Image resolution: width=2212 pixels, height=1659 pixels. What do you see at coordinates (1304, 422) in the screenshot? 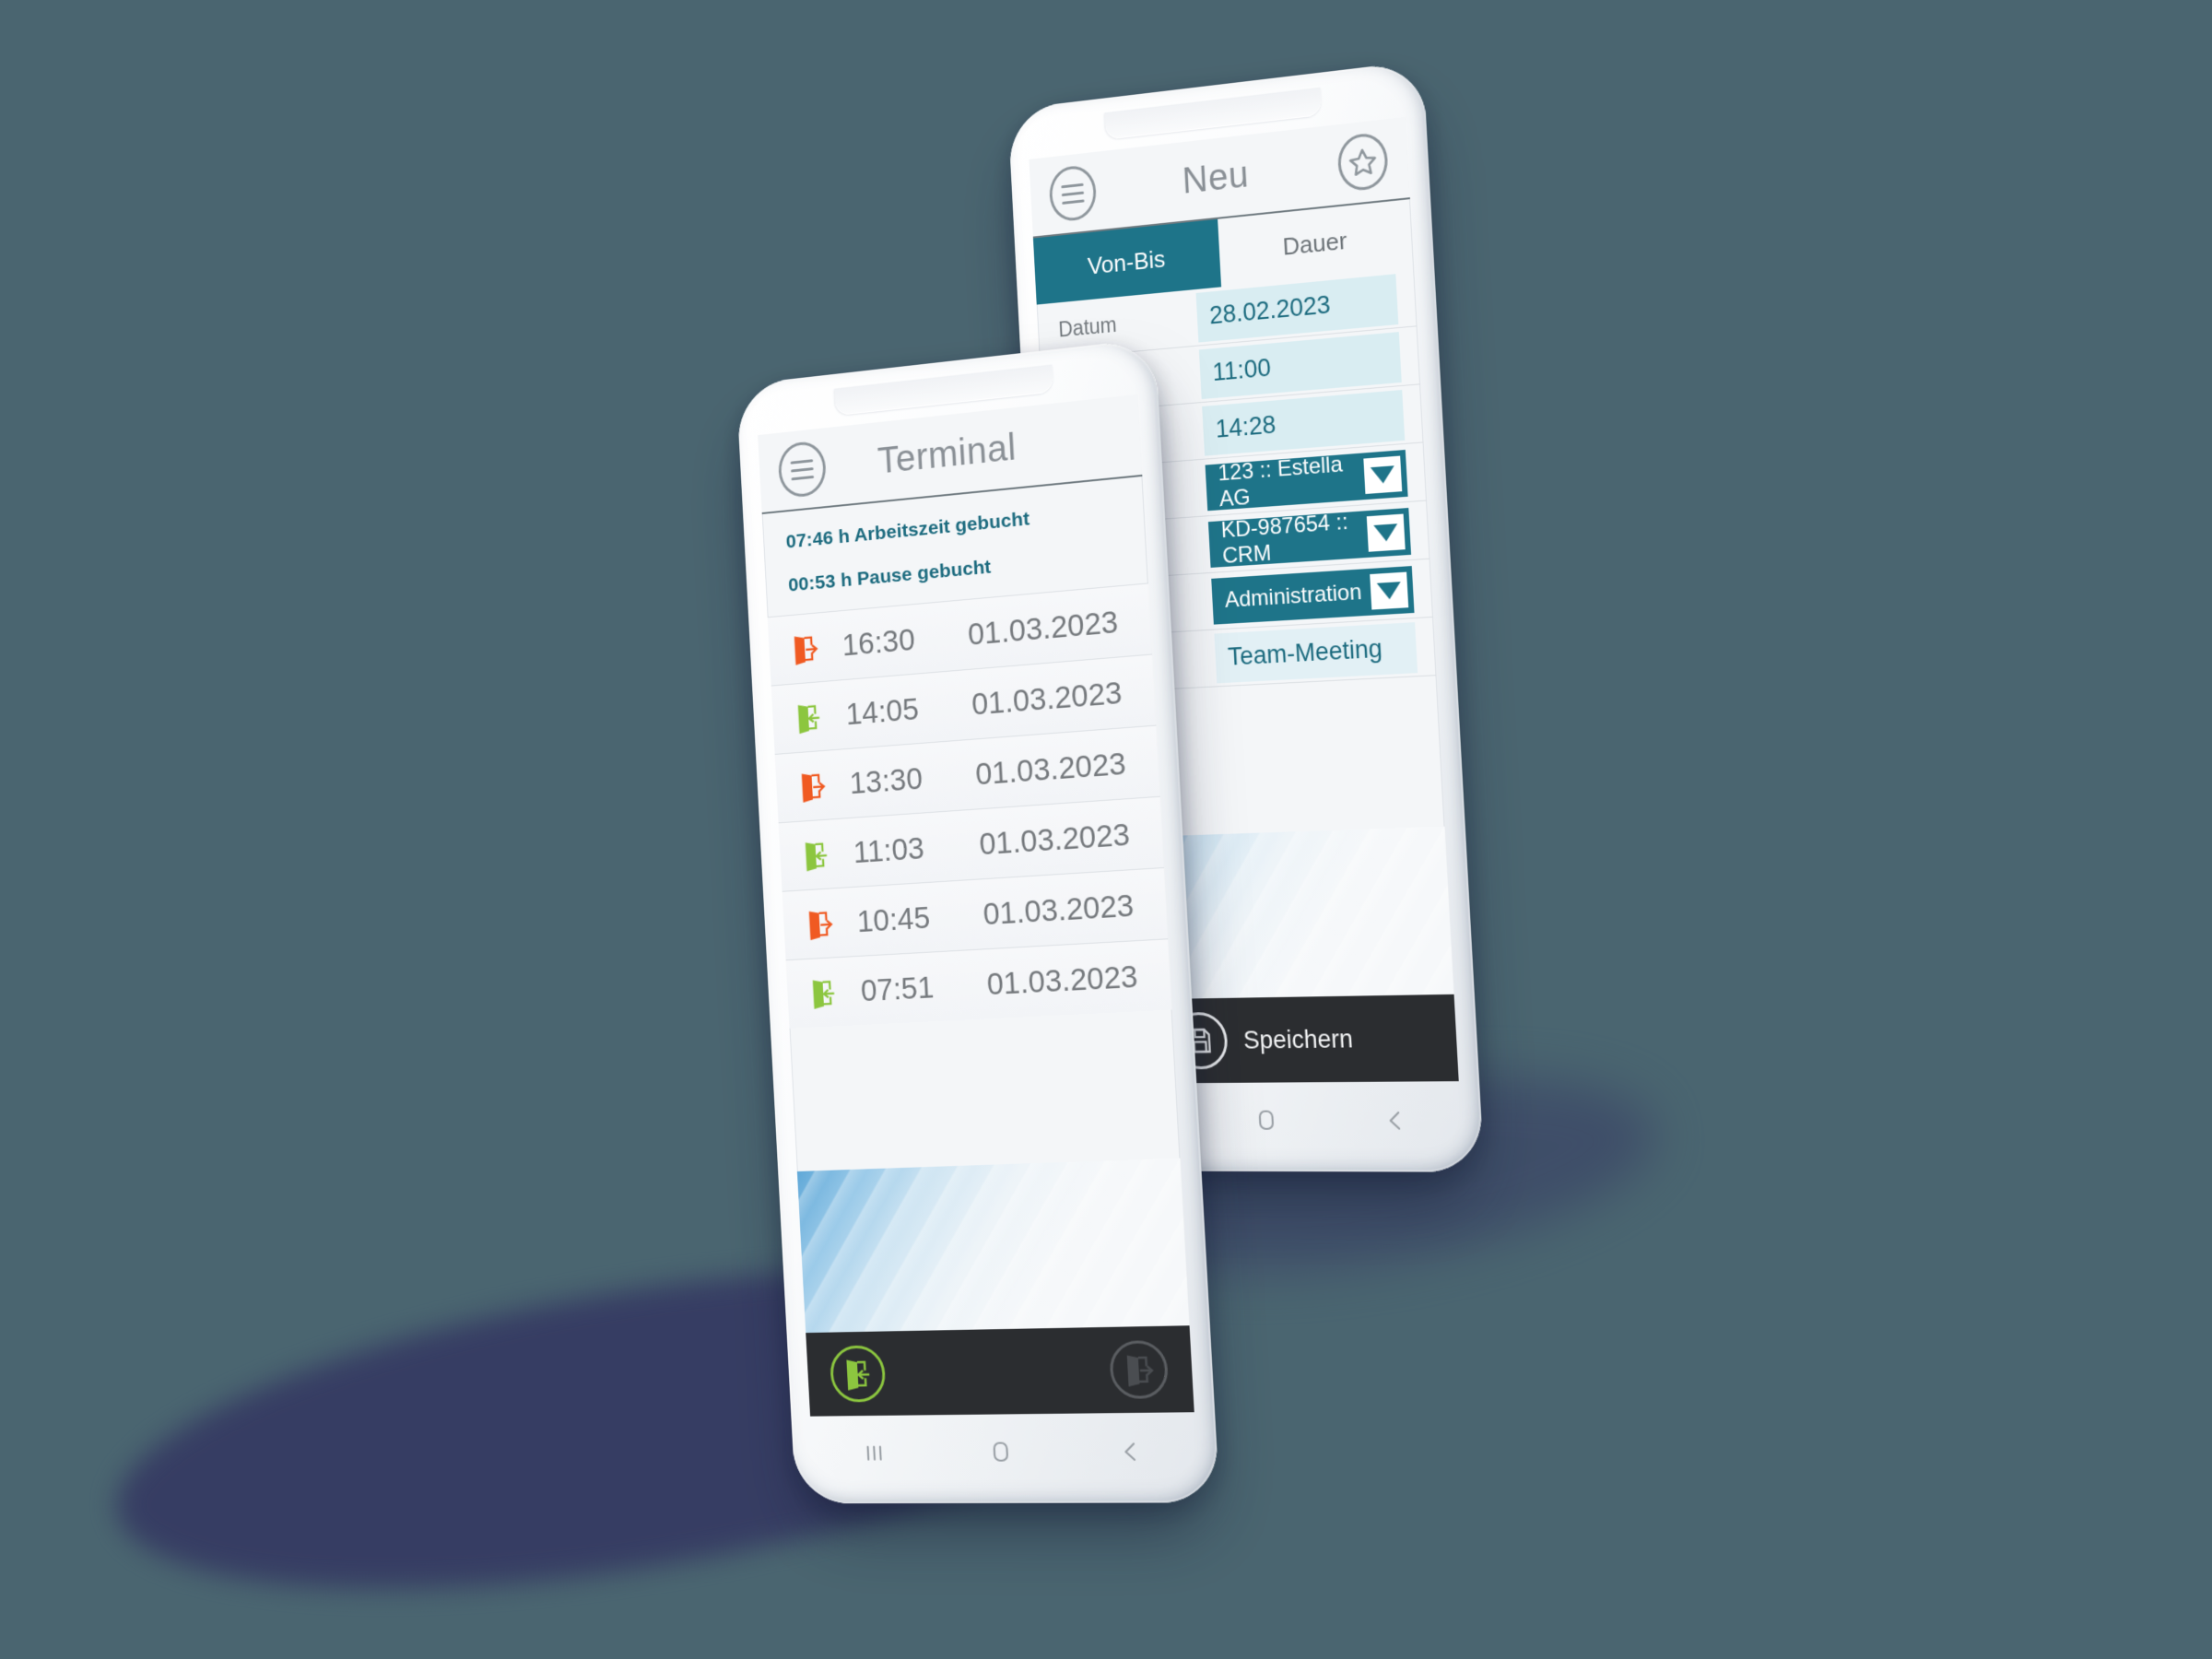
I see `time-to-field: 14:28` at bounding box center [1304, 422].